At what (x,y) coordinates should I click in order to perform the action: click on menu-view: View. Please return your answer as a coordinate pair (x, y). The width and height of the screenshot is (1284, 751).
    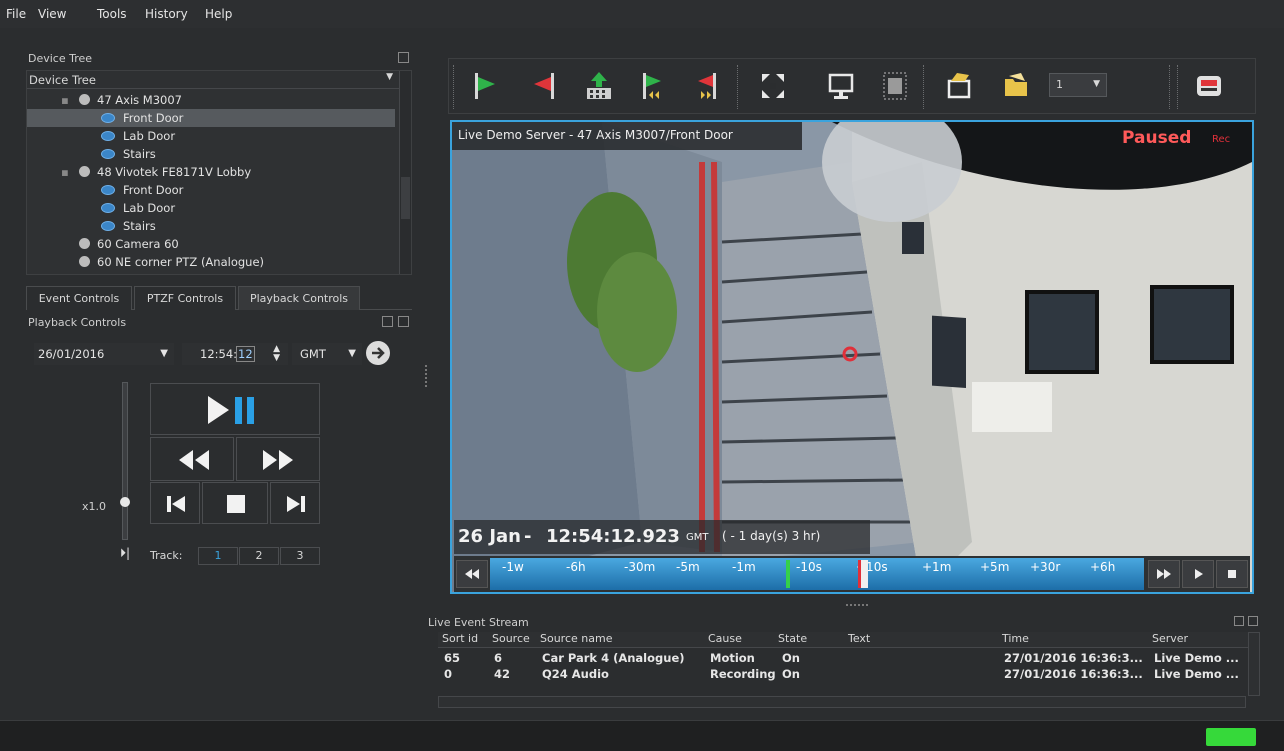
    Looking at the image, I should click on (52, 14).